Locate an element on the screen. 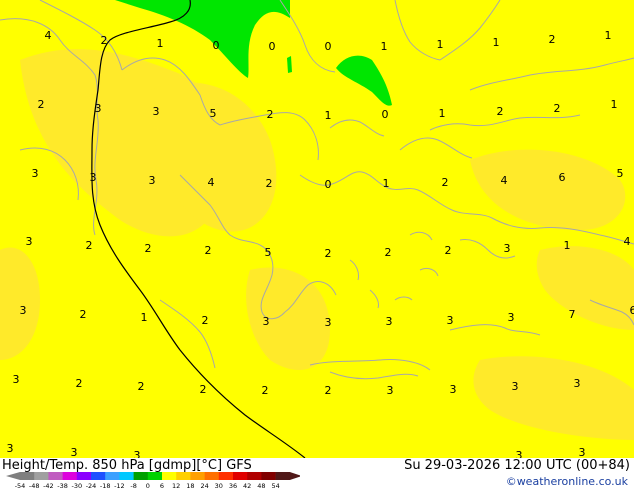 The image size is (634, 490). scale-tick-label: 36 is located at coordinates (233, 486).